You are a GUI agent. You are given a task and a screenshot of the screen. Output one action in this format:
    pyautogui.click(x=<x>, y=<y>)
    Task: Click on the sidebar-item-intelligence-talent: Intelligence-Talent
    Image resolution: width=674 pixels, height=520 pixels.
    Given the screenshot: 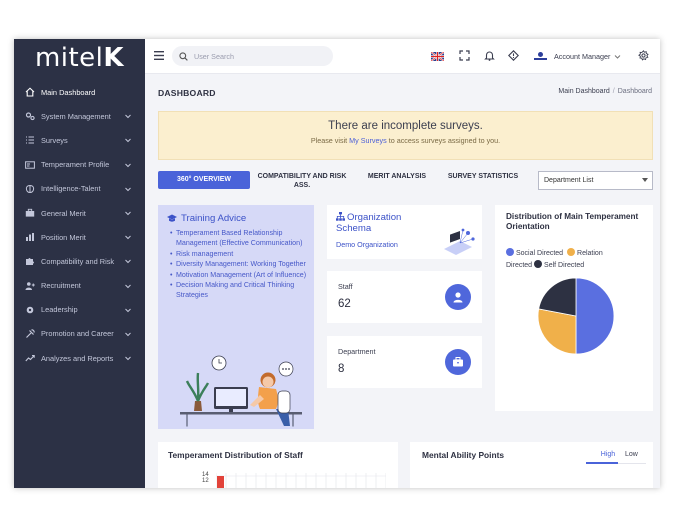 What is the action you would take?
    pyautogui.click(x=79, y=189)
    